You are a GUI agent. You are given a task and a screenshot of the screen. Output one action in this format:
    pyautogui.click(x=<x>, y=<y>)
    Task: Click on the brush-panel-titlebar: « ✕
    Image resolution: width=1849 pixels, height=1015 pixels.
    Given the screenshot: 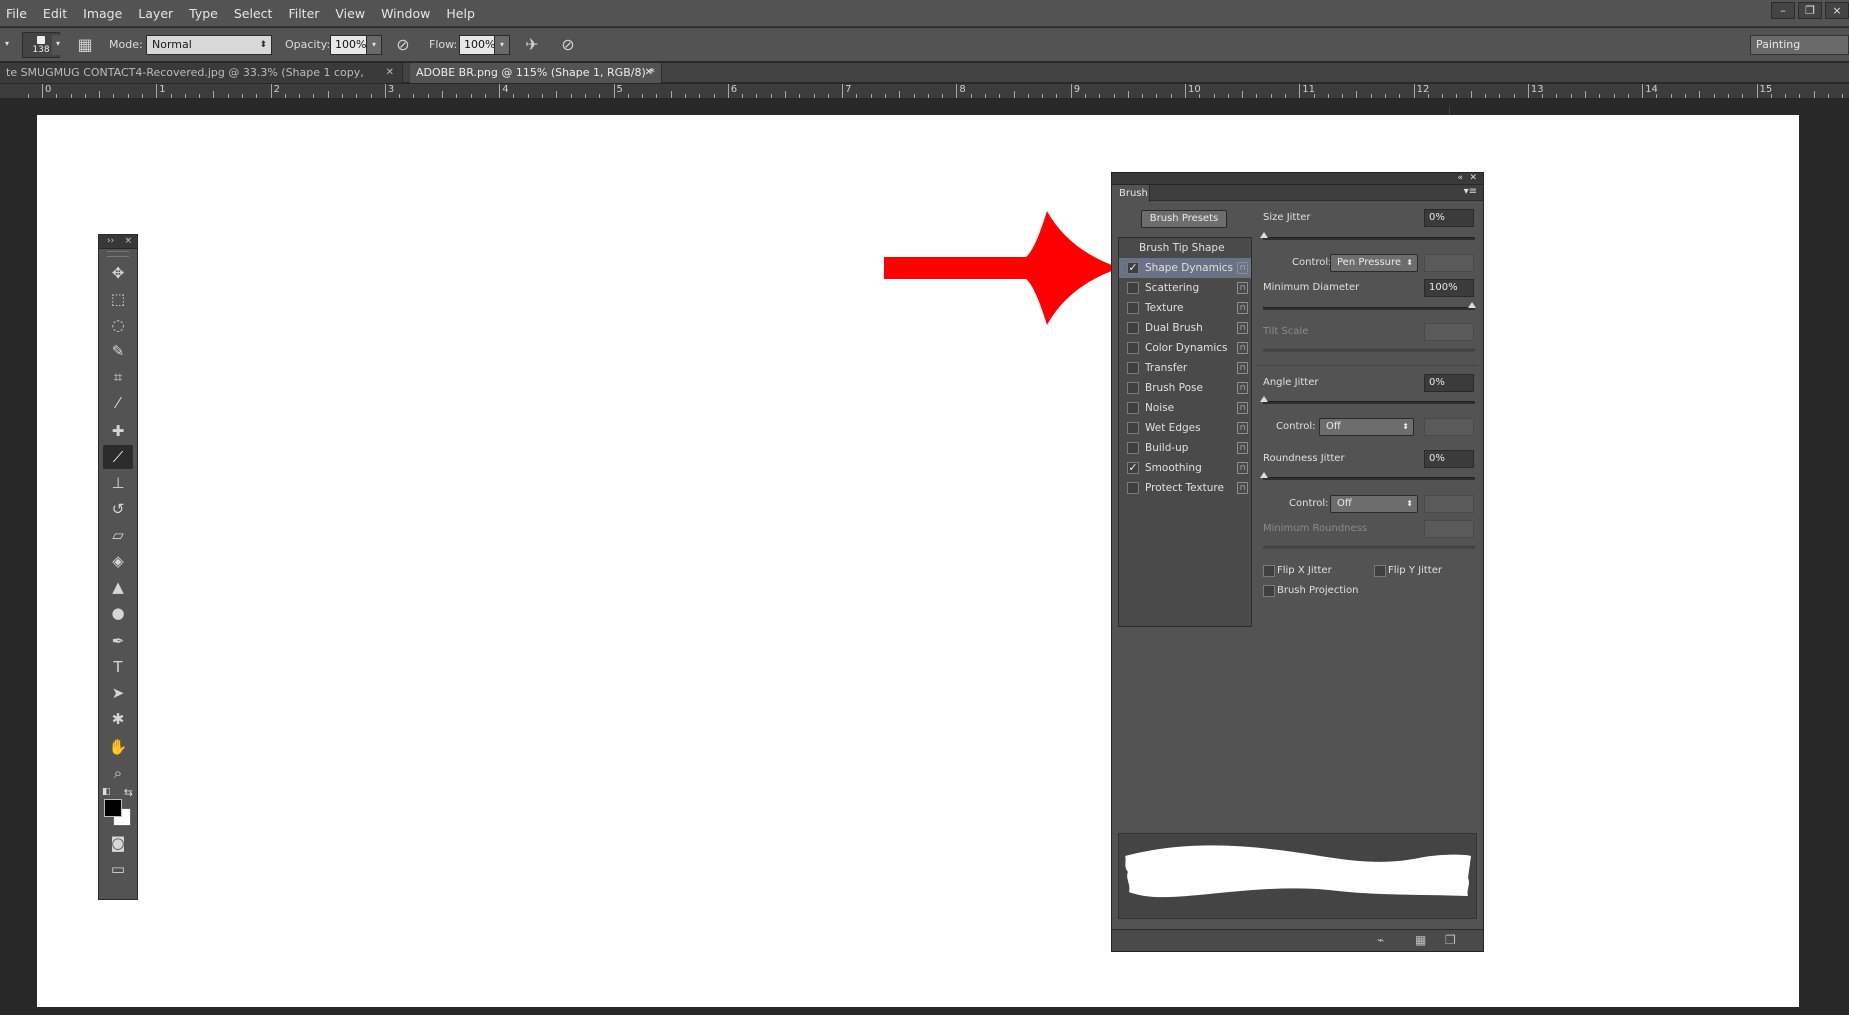 What is the action you would take?
    pyautogui.click(x=1297, y=179)
    